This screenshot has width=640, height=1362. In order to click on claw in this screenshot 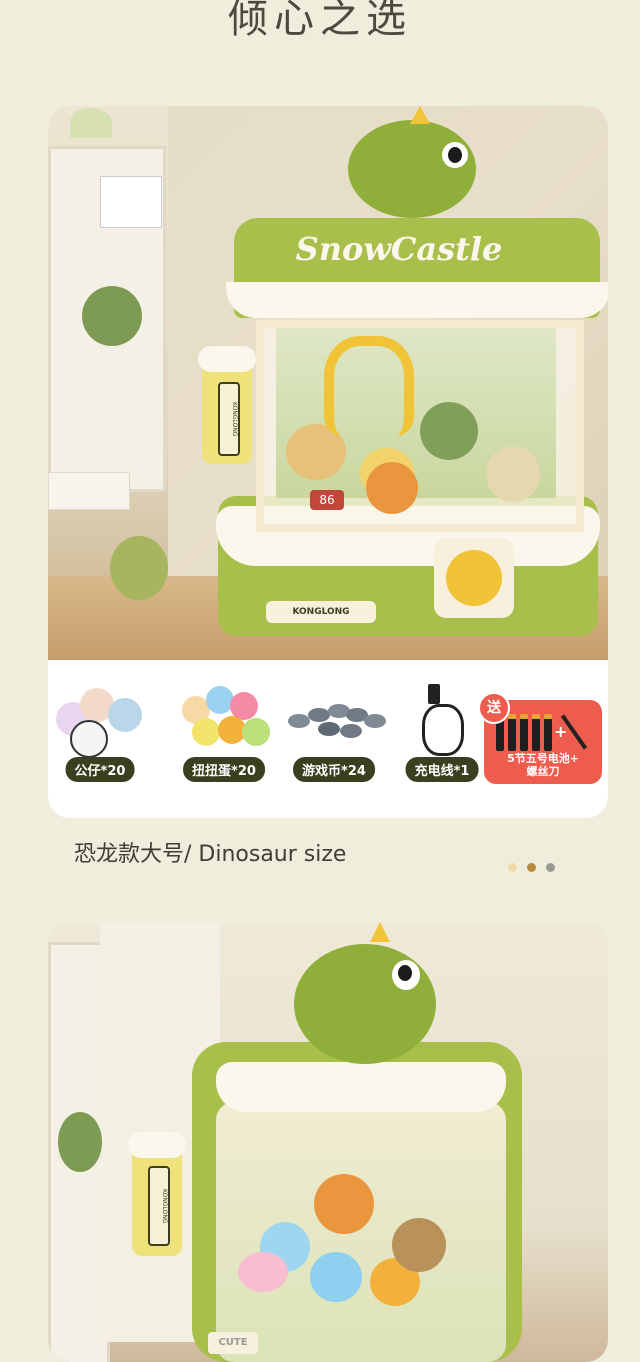, I will do `click(369, 386)`.